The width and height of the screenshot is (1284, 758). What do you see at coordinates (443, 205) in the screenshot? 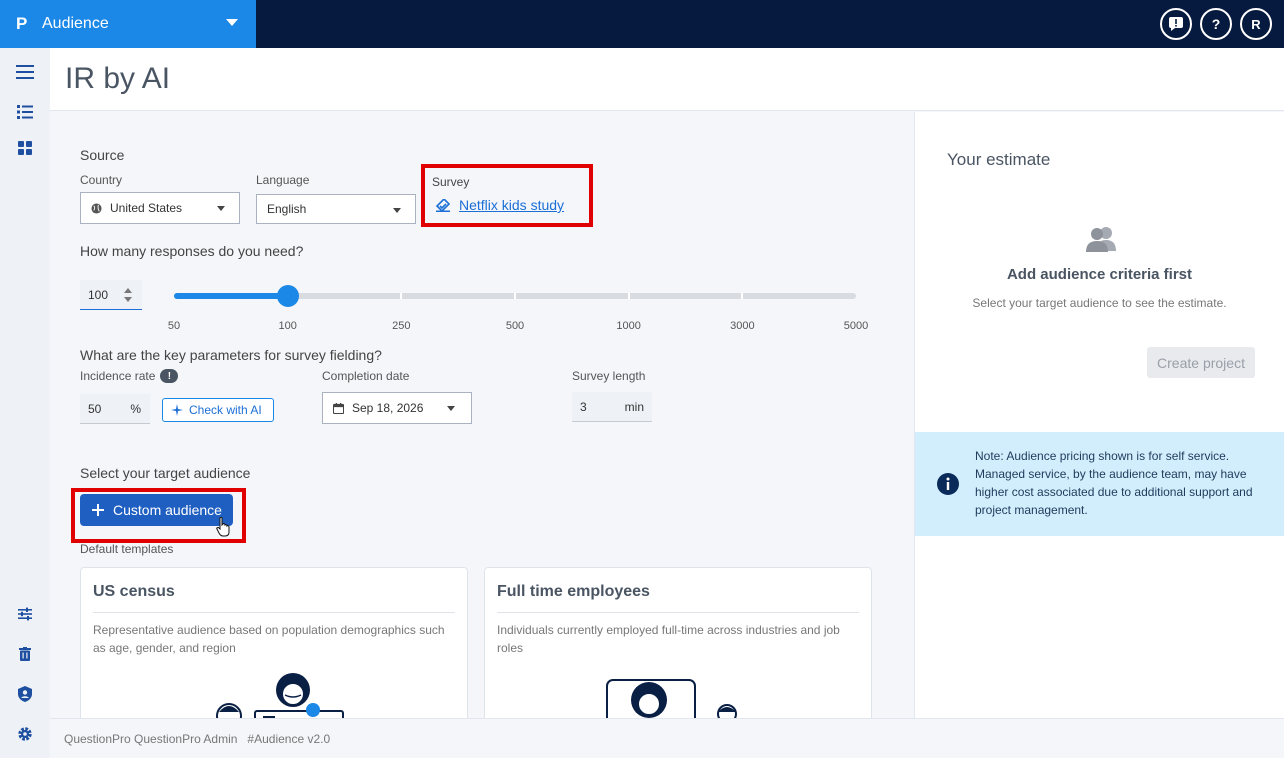
I see `survey-icon` at bounding box center [443, 205].